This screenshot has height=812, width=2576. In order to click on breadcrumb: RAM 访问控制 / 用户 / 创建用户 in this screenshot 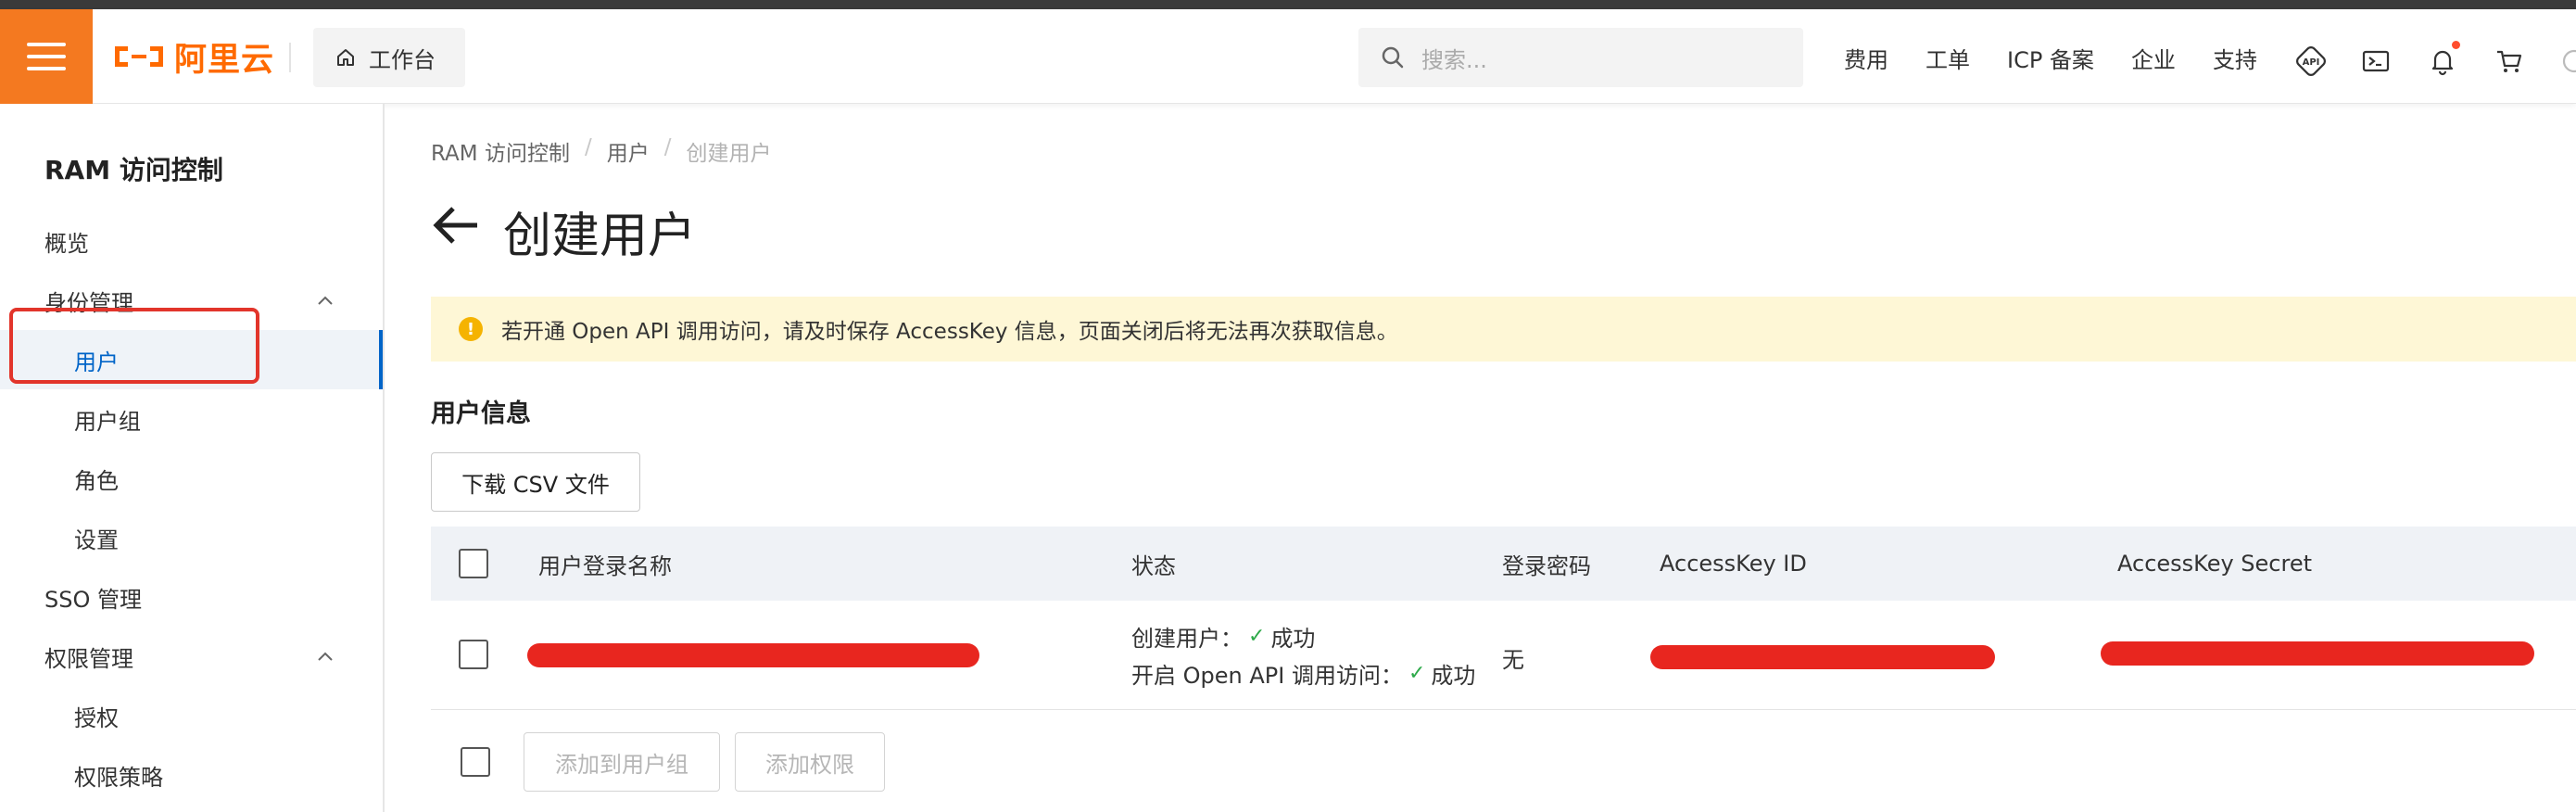, I will do `click(601, 151)`.